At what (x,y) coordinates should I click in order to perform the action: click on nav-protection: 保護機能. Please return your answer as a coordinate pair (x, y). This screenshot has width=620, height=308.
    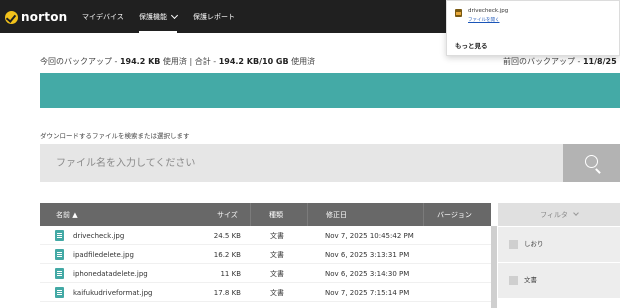
    Looking at the image, I should click on (159, 16).